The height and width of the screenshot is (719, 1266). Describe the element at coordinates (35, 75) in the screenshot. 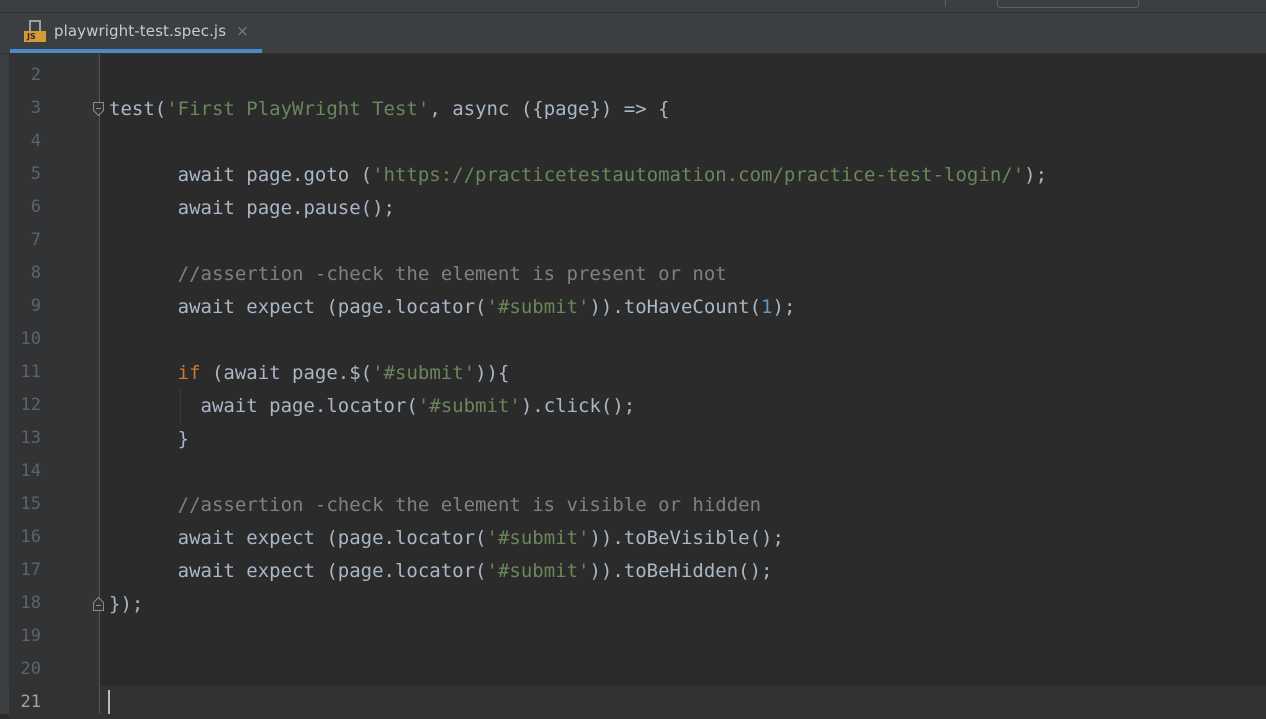

I see `line-number: 2` at that location.